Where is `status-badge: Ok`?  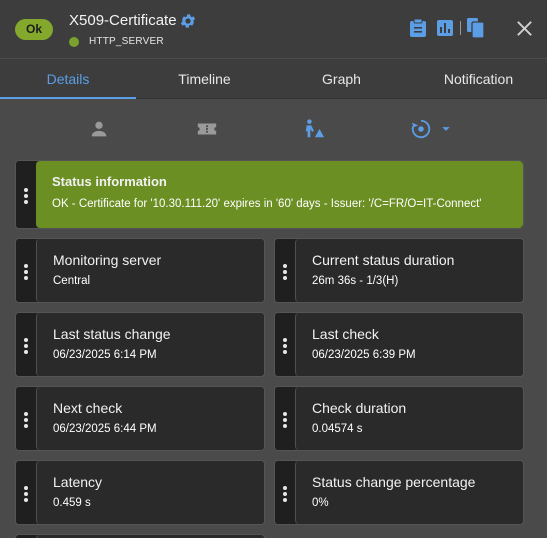 status-badge: Ok is located at coordinates (34, 29).